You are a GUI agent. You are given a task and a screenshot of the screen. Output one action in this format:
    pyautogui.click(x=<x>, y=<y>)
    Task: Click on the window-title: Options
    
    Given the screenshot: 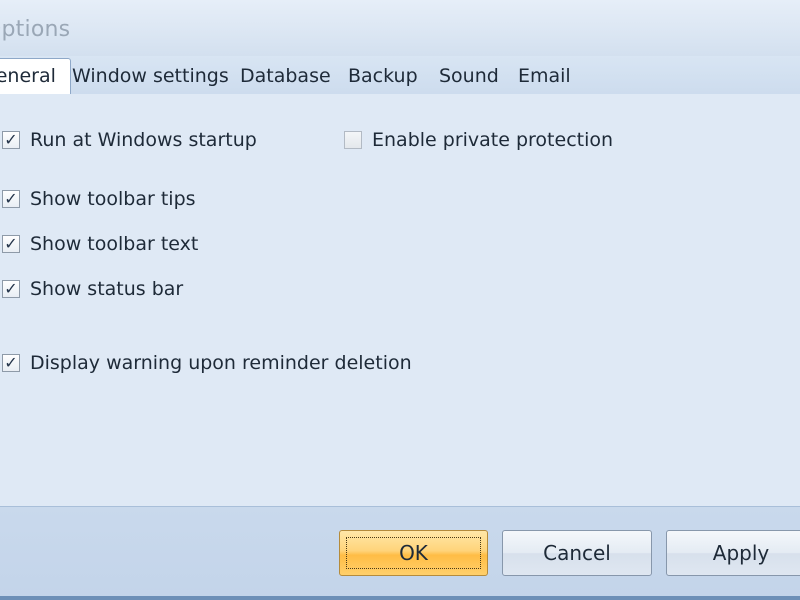 What is the action you would take?
    pyautogui.click(x=35, y=29)
    